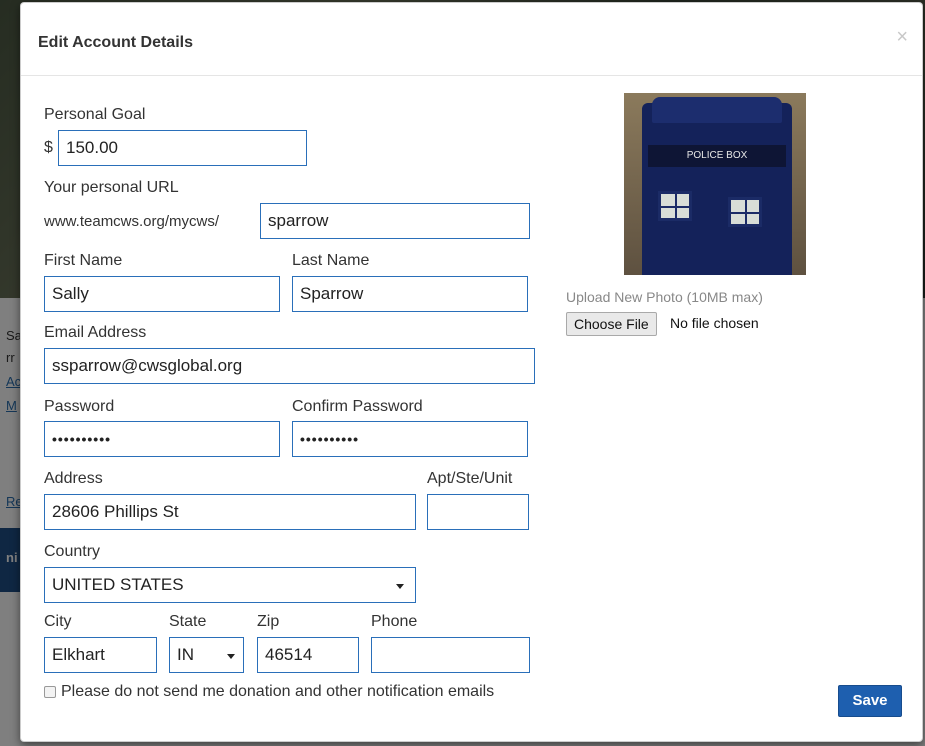  Describe the element at coordinates (230, 585) in the screenshot. I see `country-select: UNITED STATES` at that location.